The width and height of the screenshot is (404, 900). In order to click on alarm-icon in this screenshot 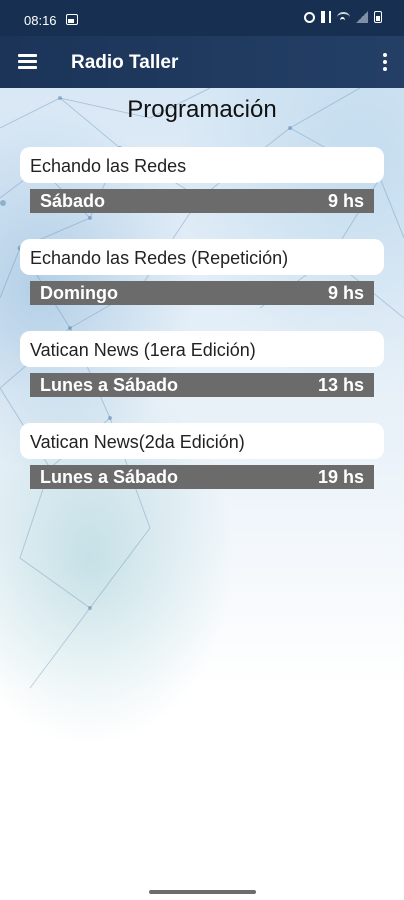, I will do `click(309, 17)`.